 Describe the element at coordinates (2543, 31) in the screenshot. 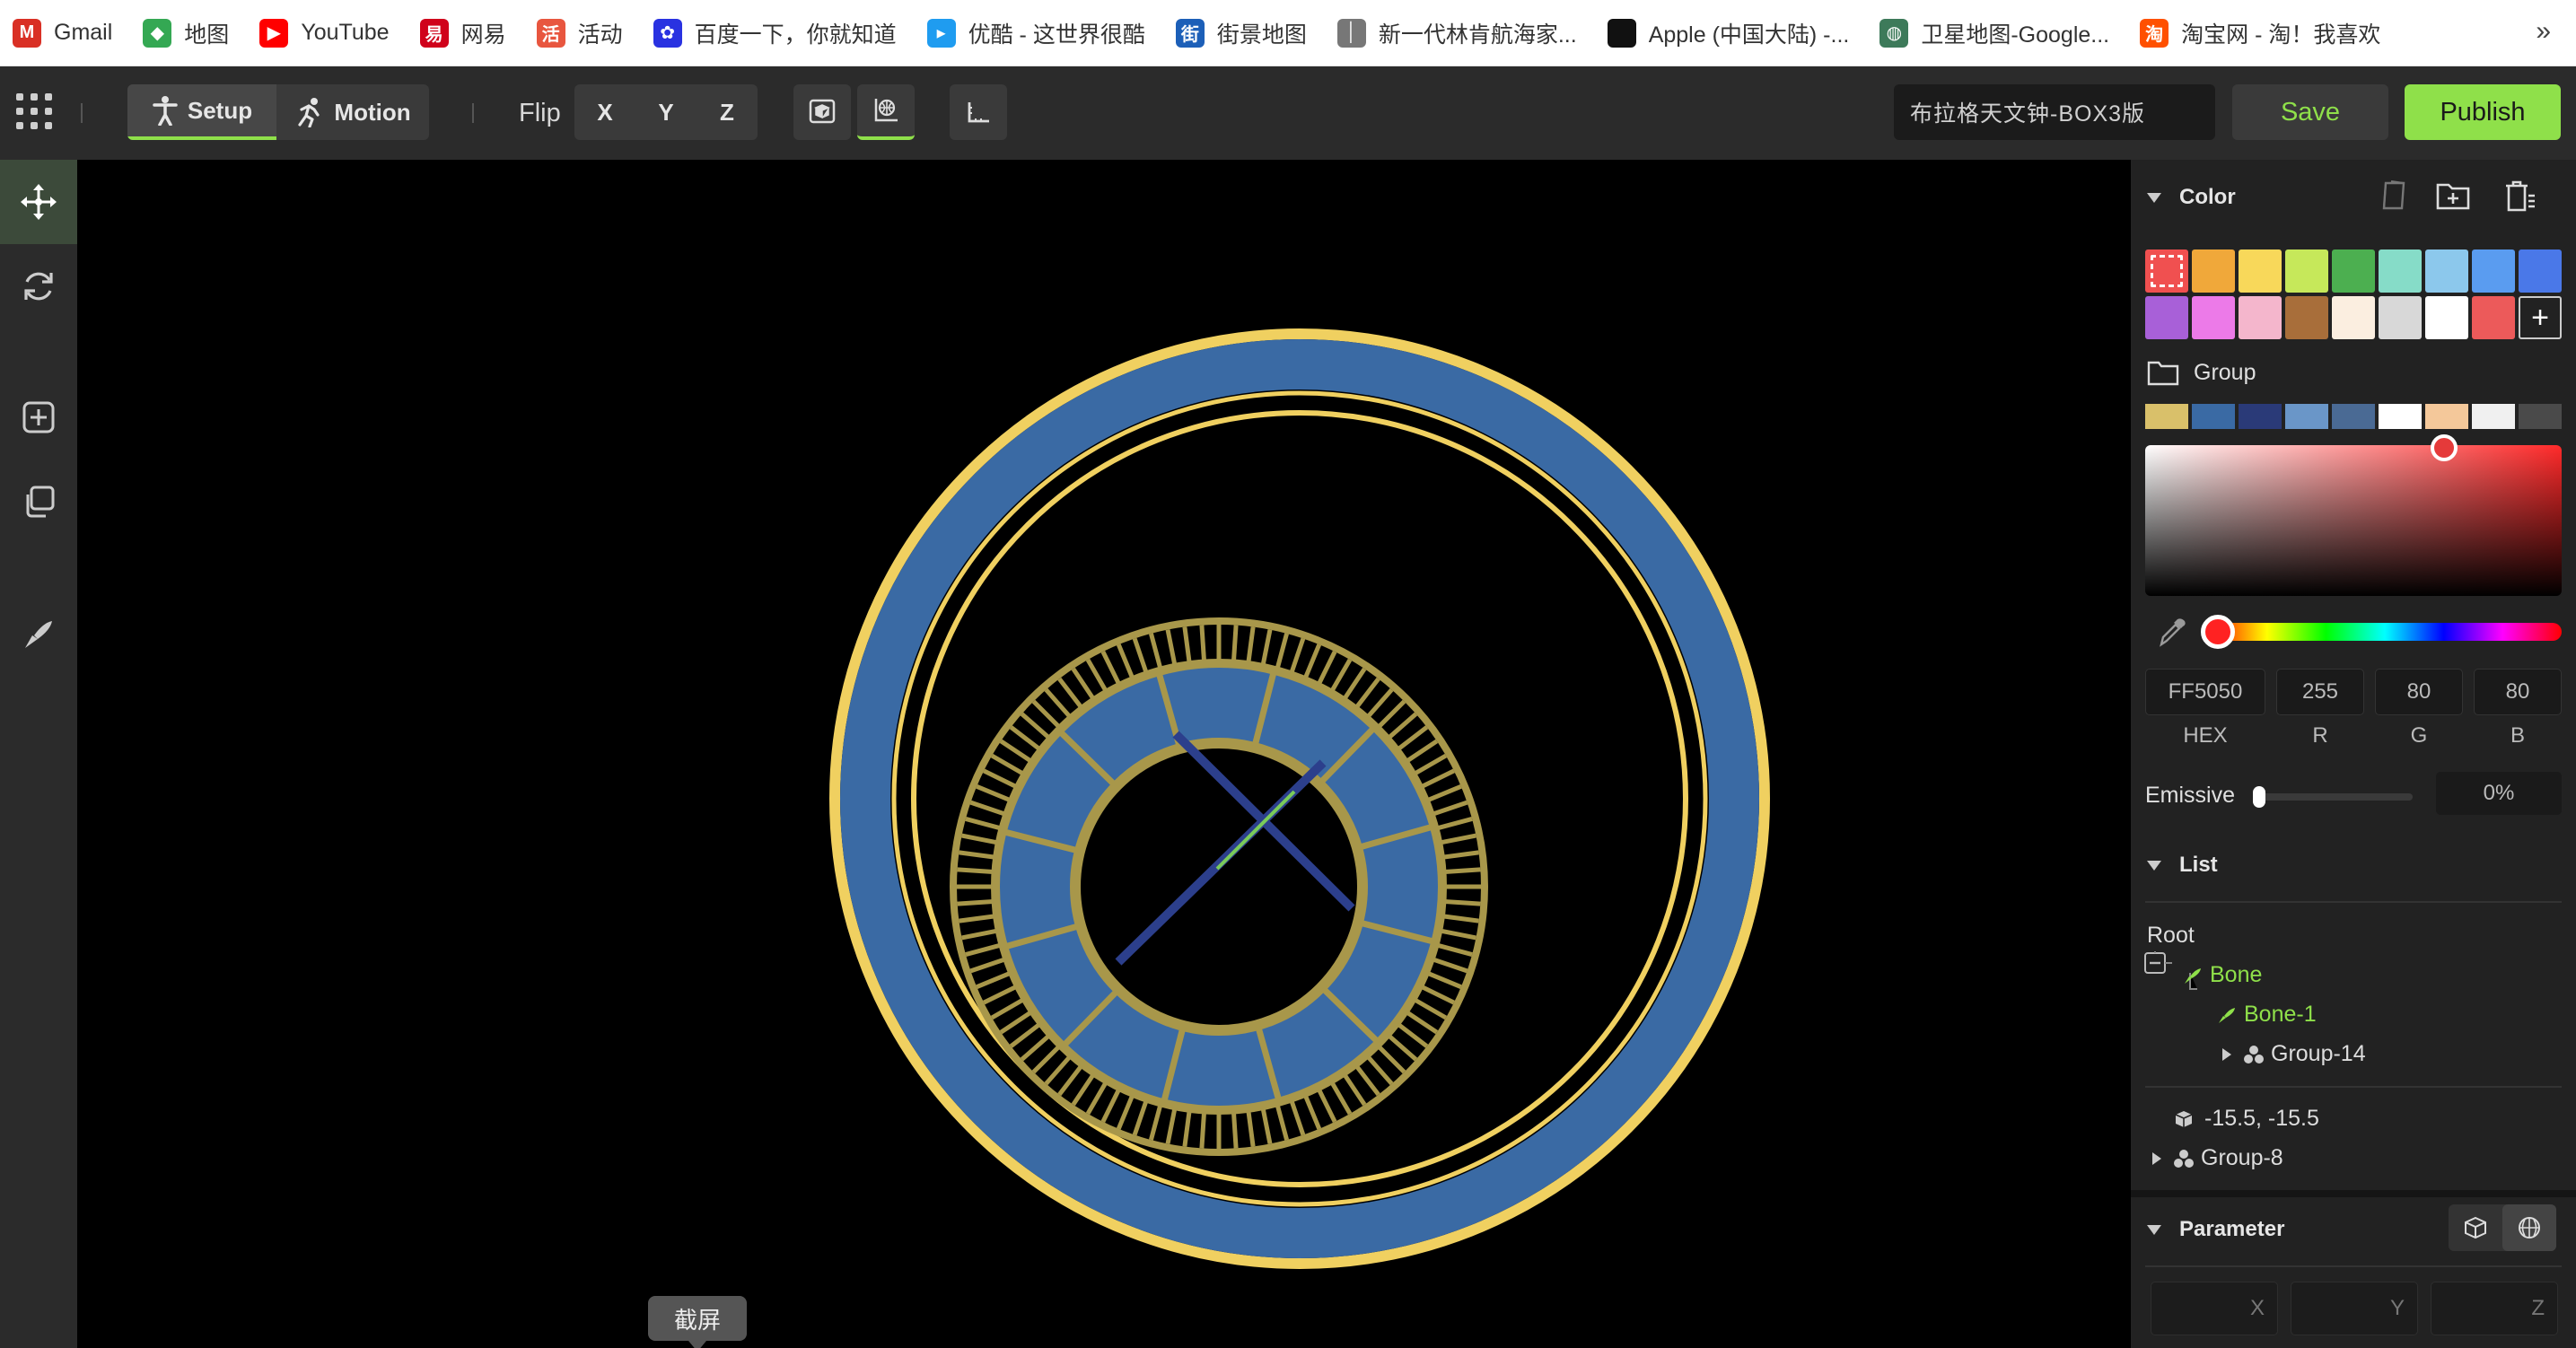

I see `more-bookmarks-button: »` at that location.